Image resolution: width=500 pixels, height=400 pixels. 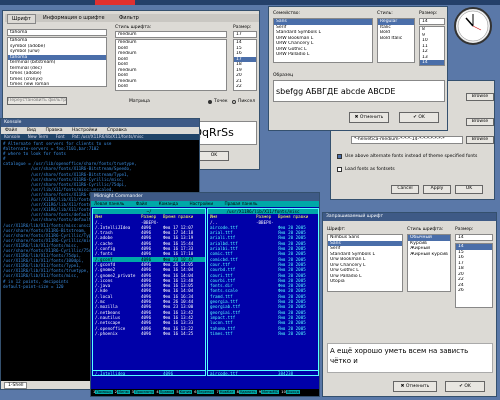 I want to click on term-tab-4: Pat: /usr/X11R6/lib/X11/fonts/misc, so click(x=108, y=136).